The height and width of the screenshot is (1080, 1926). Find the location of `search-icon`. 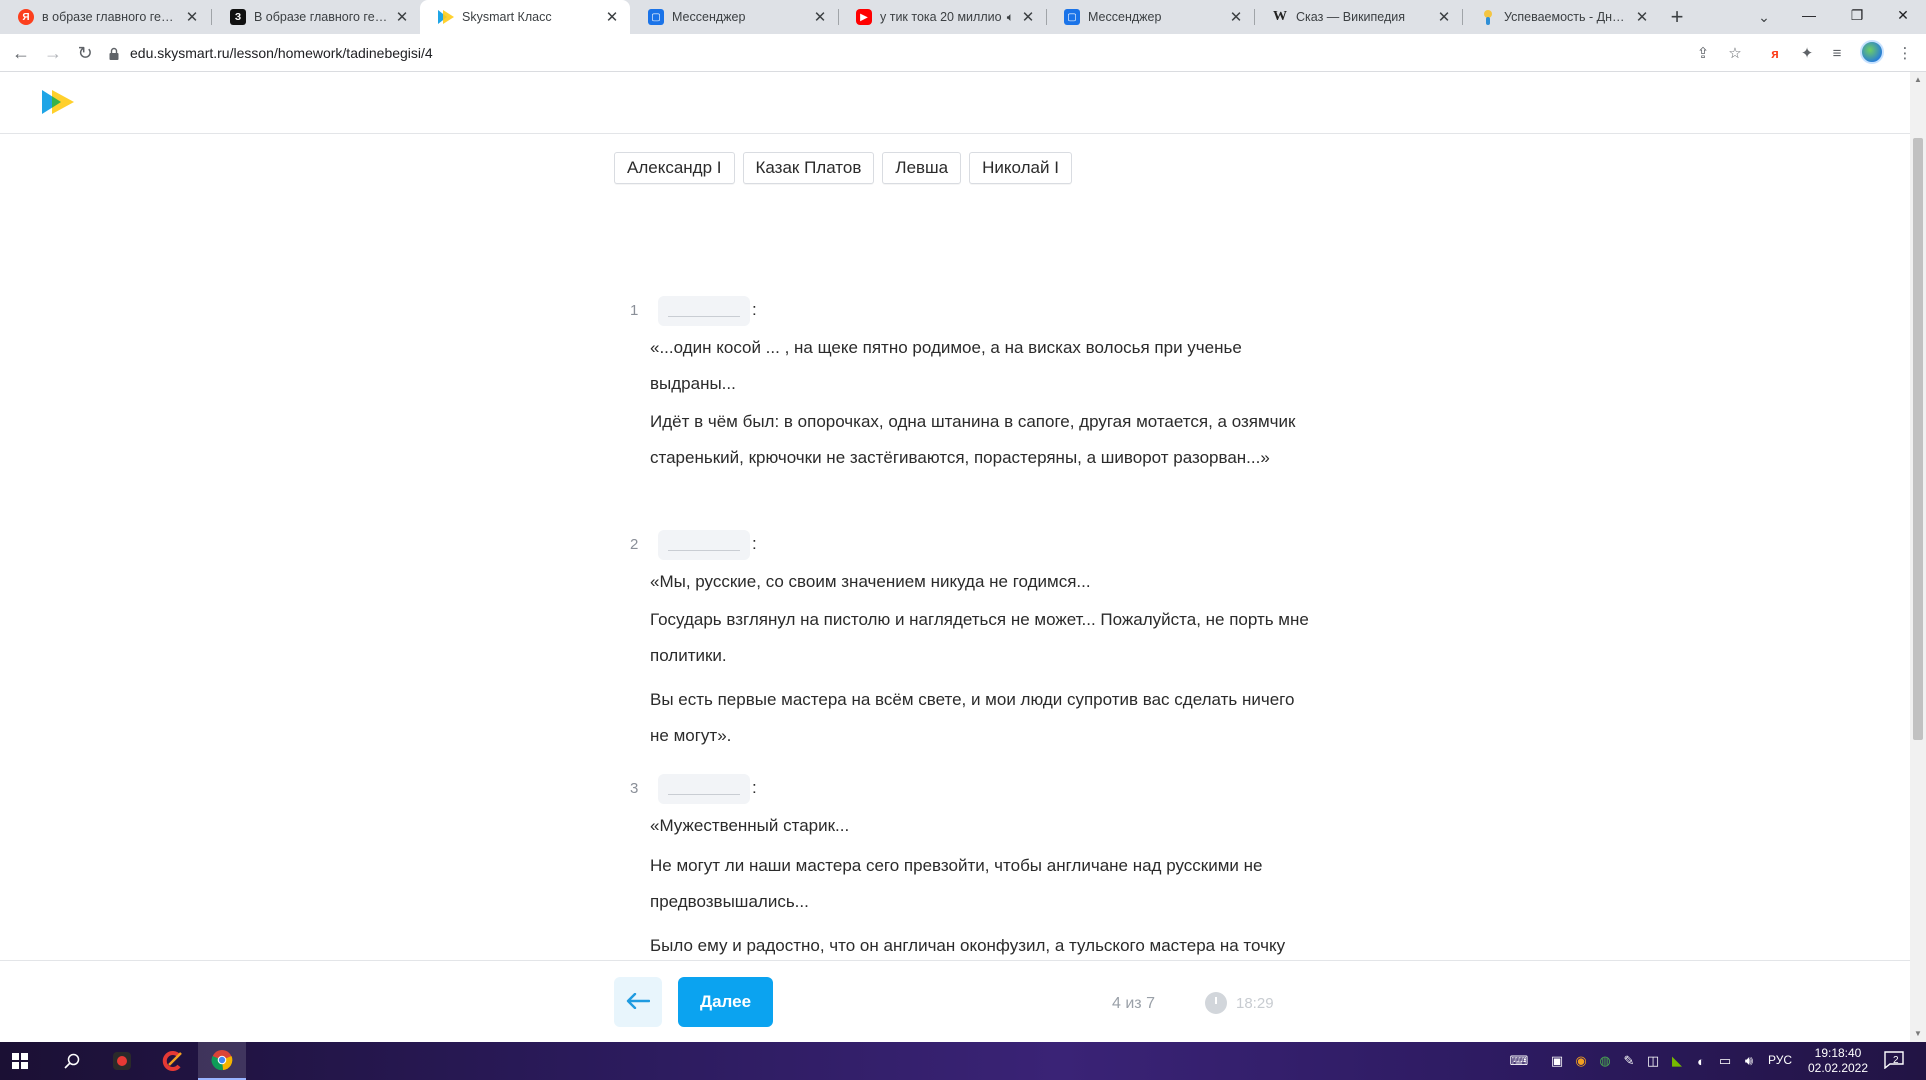

search-icon is located at coordinates (72, 1061).